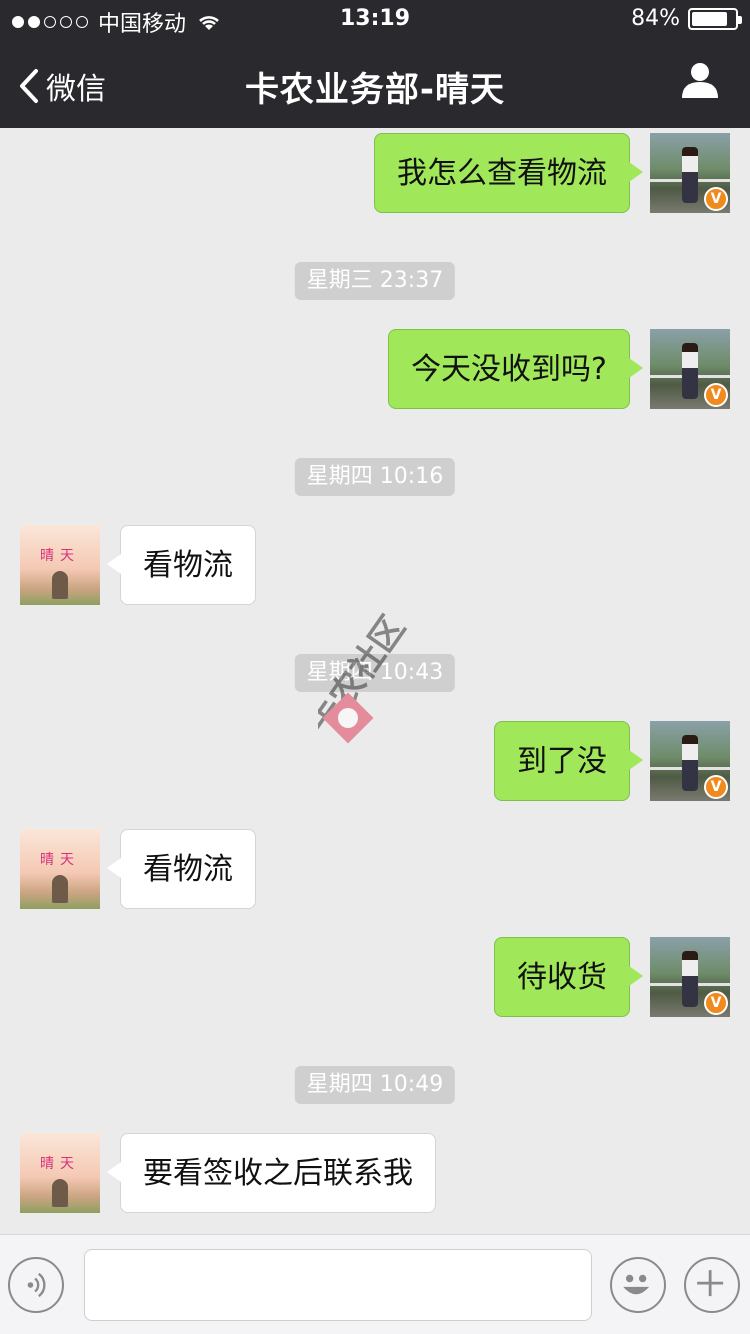 This screenshot has height=1334, width=750. Describe the element at coordinates (375, 281) in the screenshot. I see `timestamp: 星期三 23:37` at that location.